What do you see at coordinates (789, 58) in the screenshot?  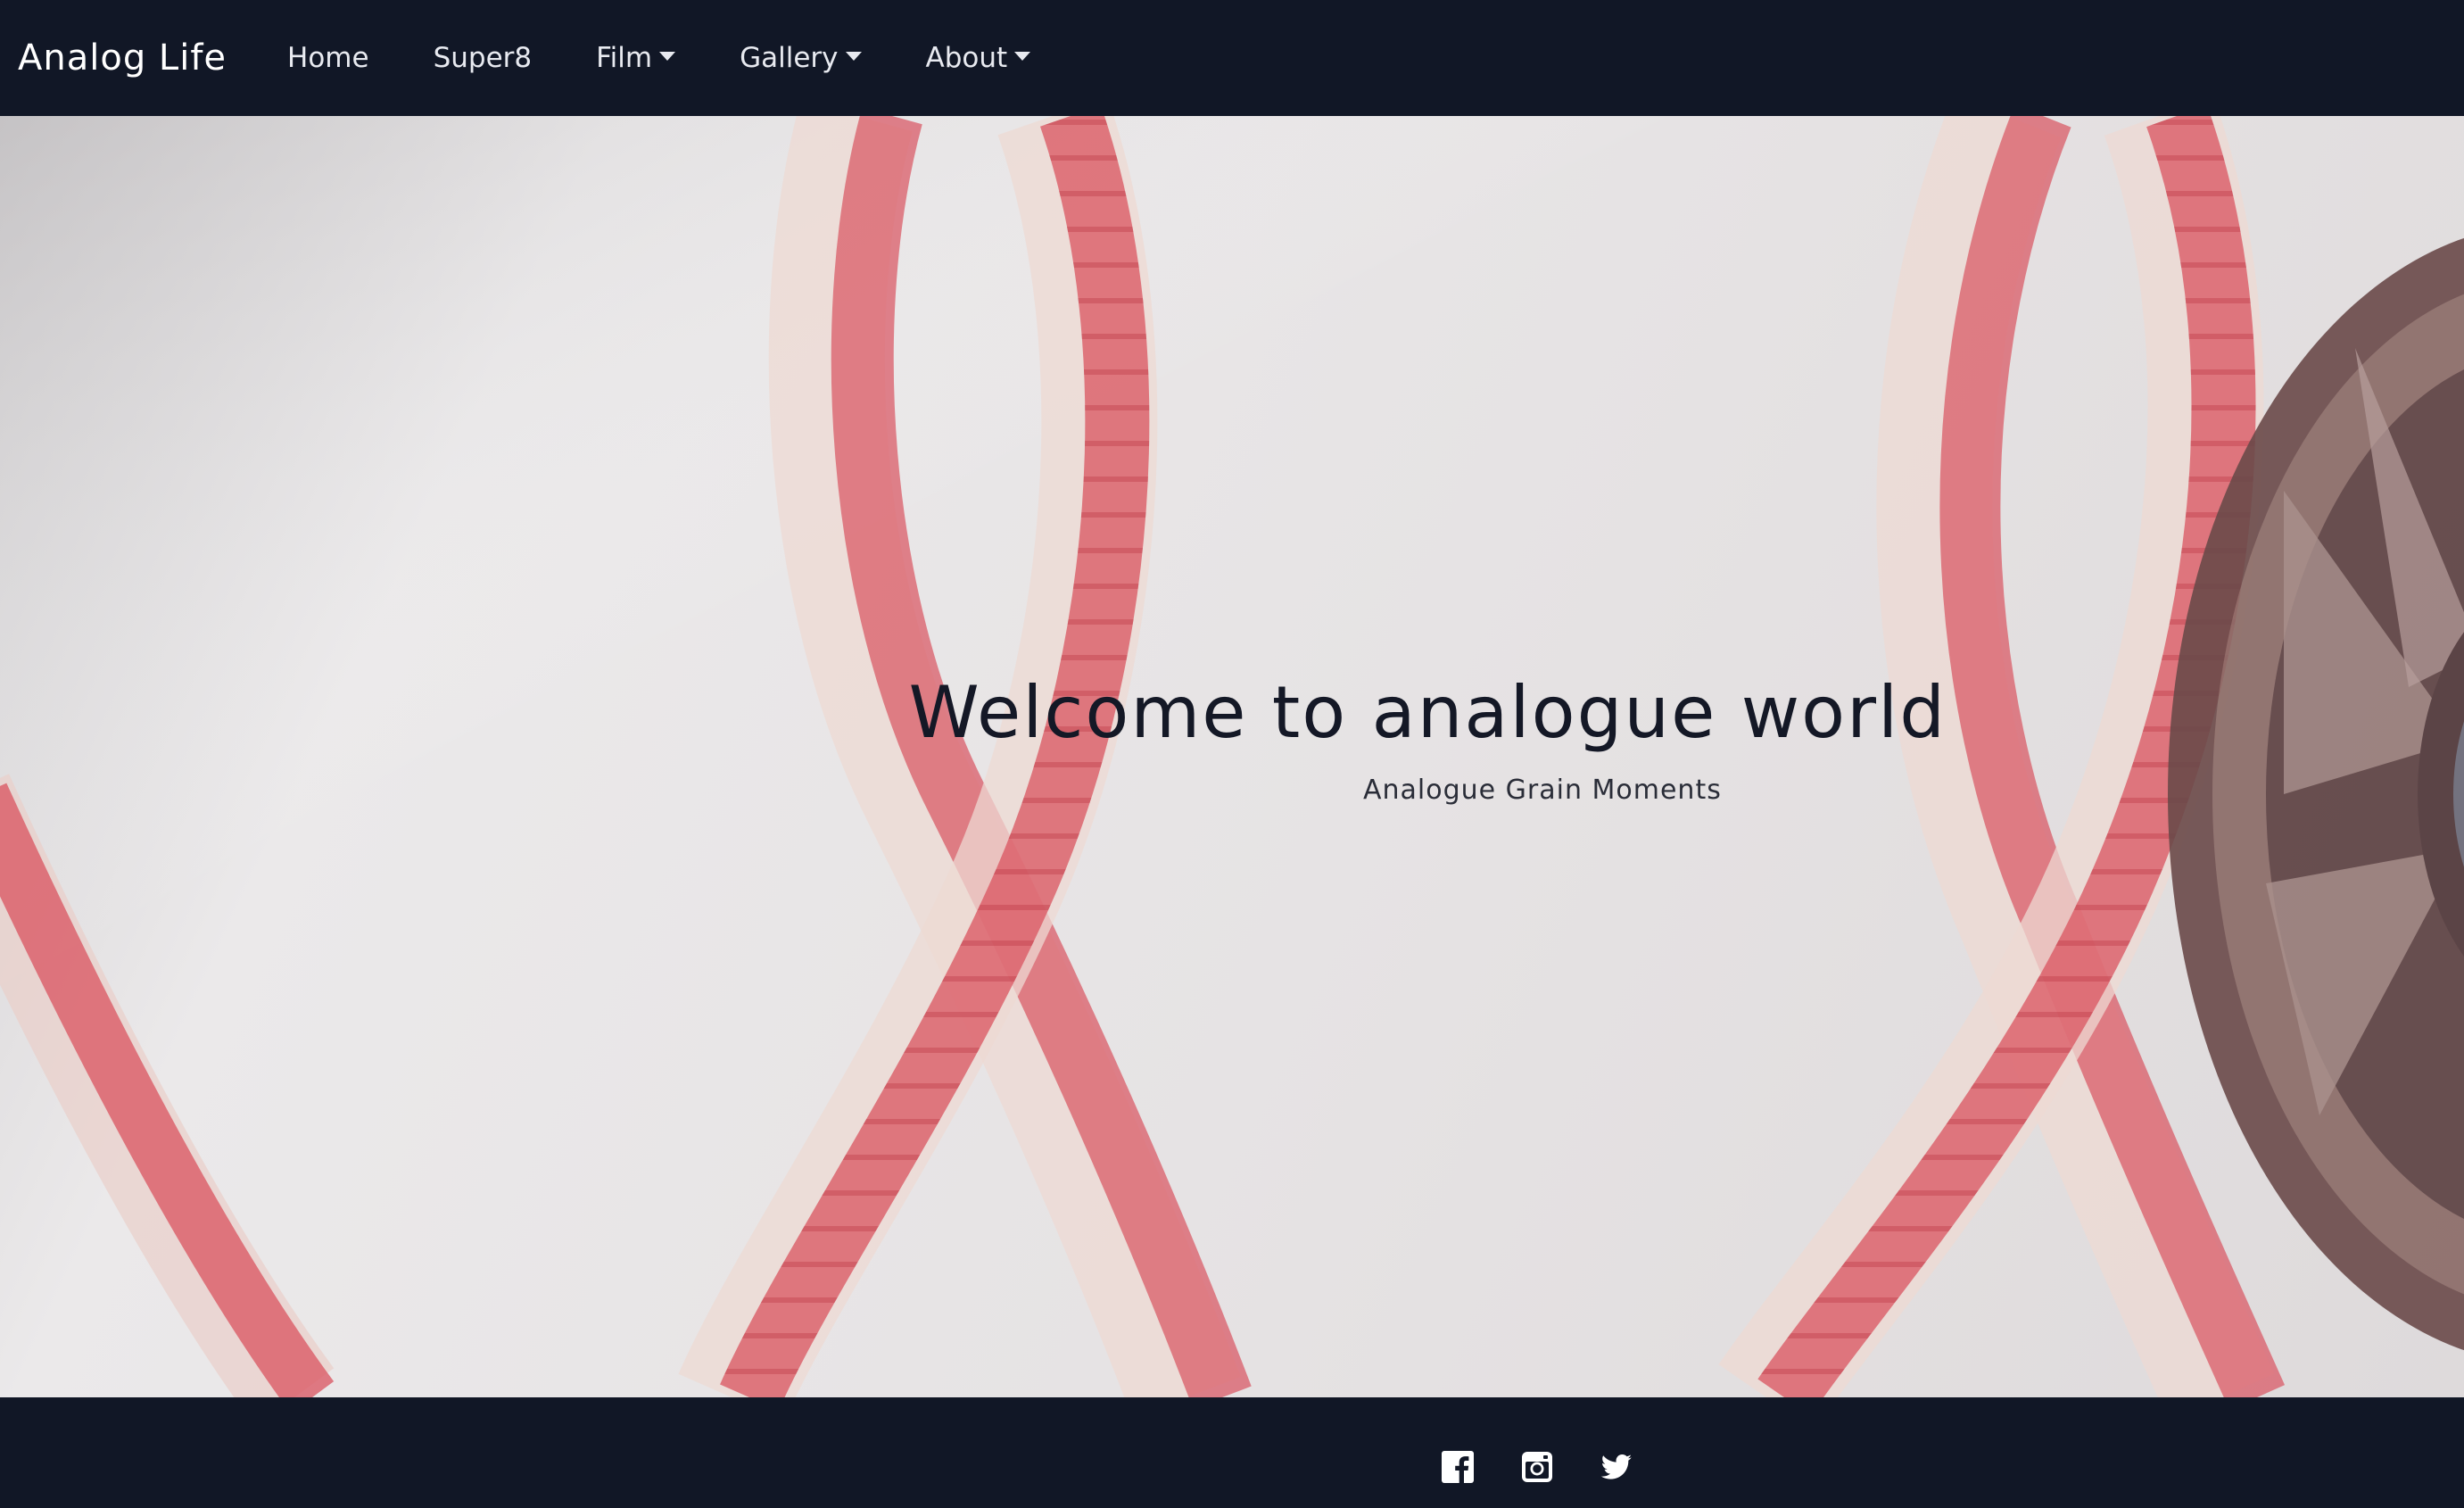 I see `nav-gallery-label: Gallery` at bounding box center [789, 58].